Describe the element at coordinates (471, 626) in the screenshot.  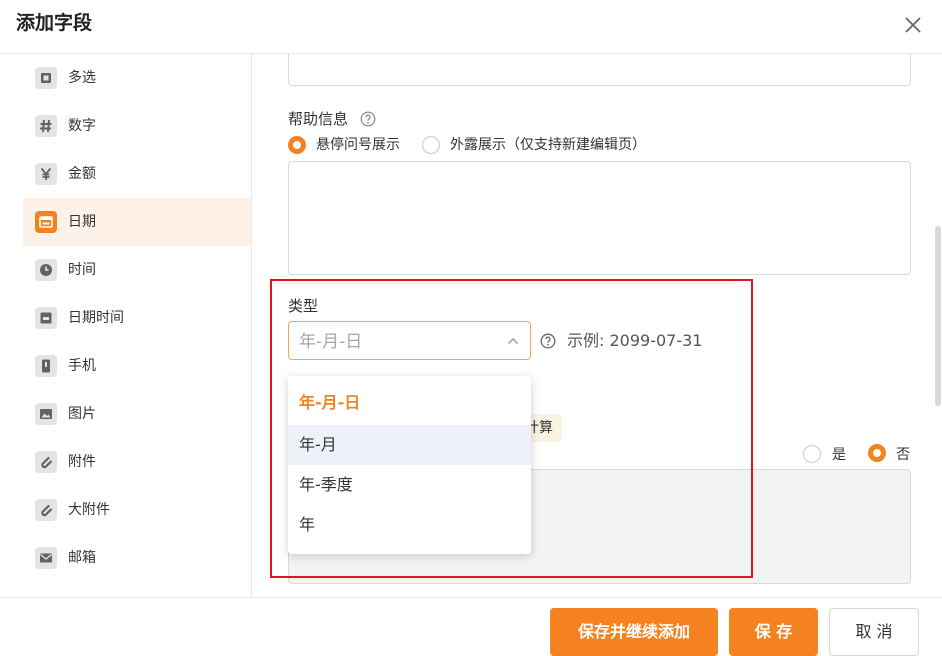
I see `dialog-footer: 保存并继续添加 保 存 取 消` at that location.